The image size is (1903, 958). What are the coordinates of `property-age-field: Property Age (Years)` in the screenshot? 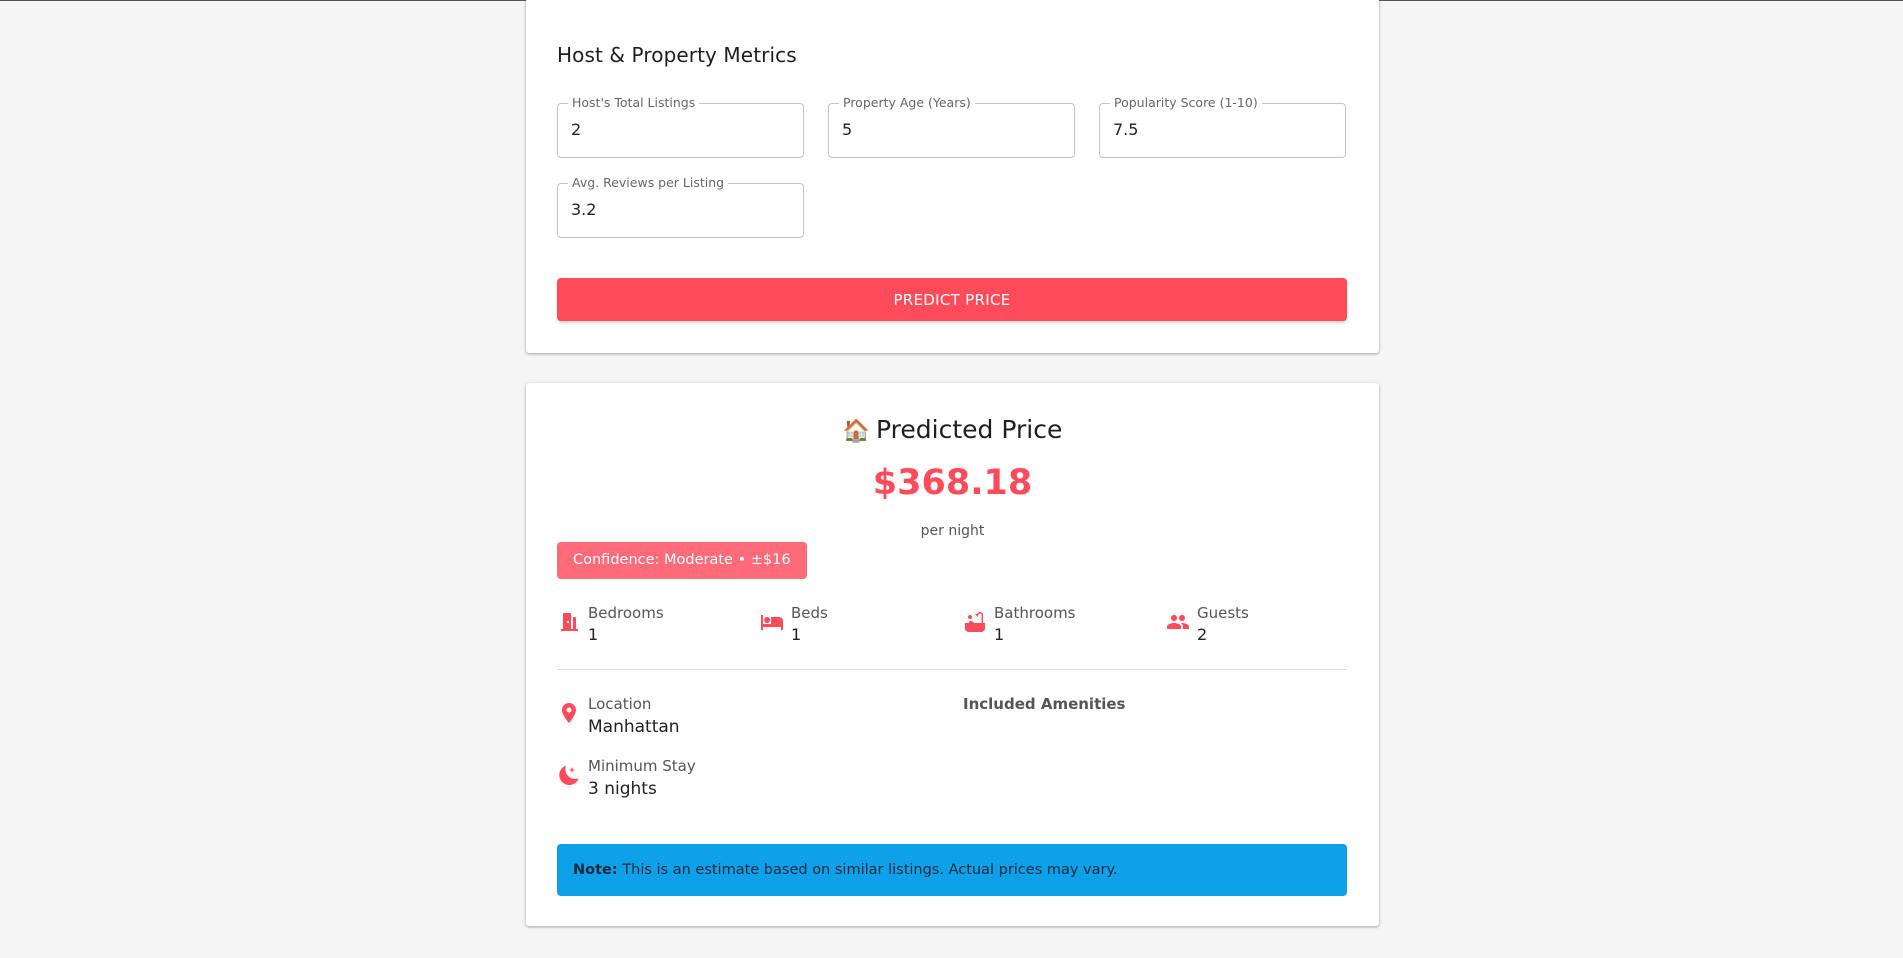 It's located at (951, 126).